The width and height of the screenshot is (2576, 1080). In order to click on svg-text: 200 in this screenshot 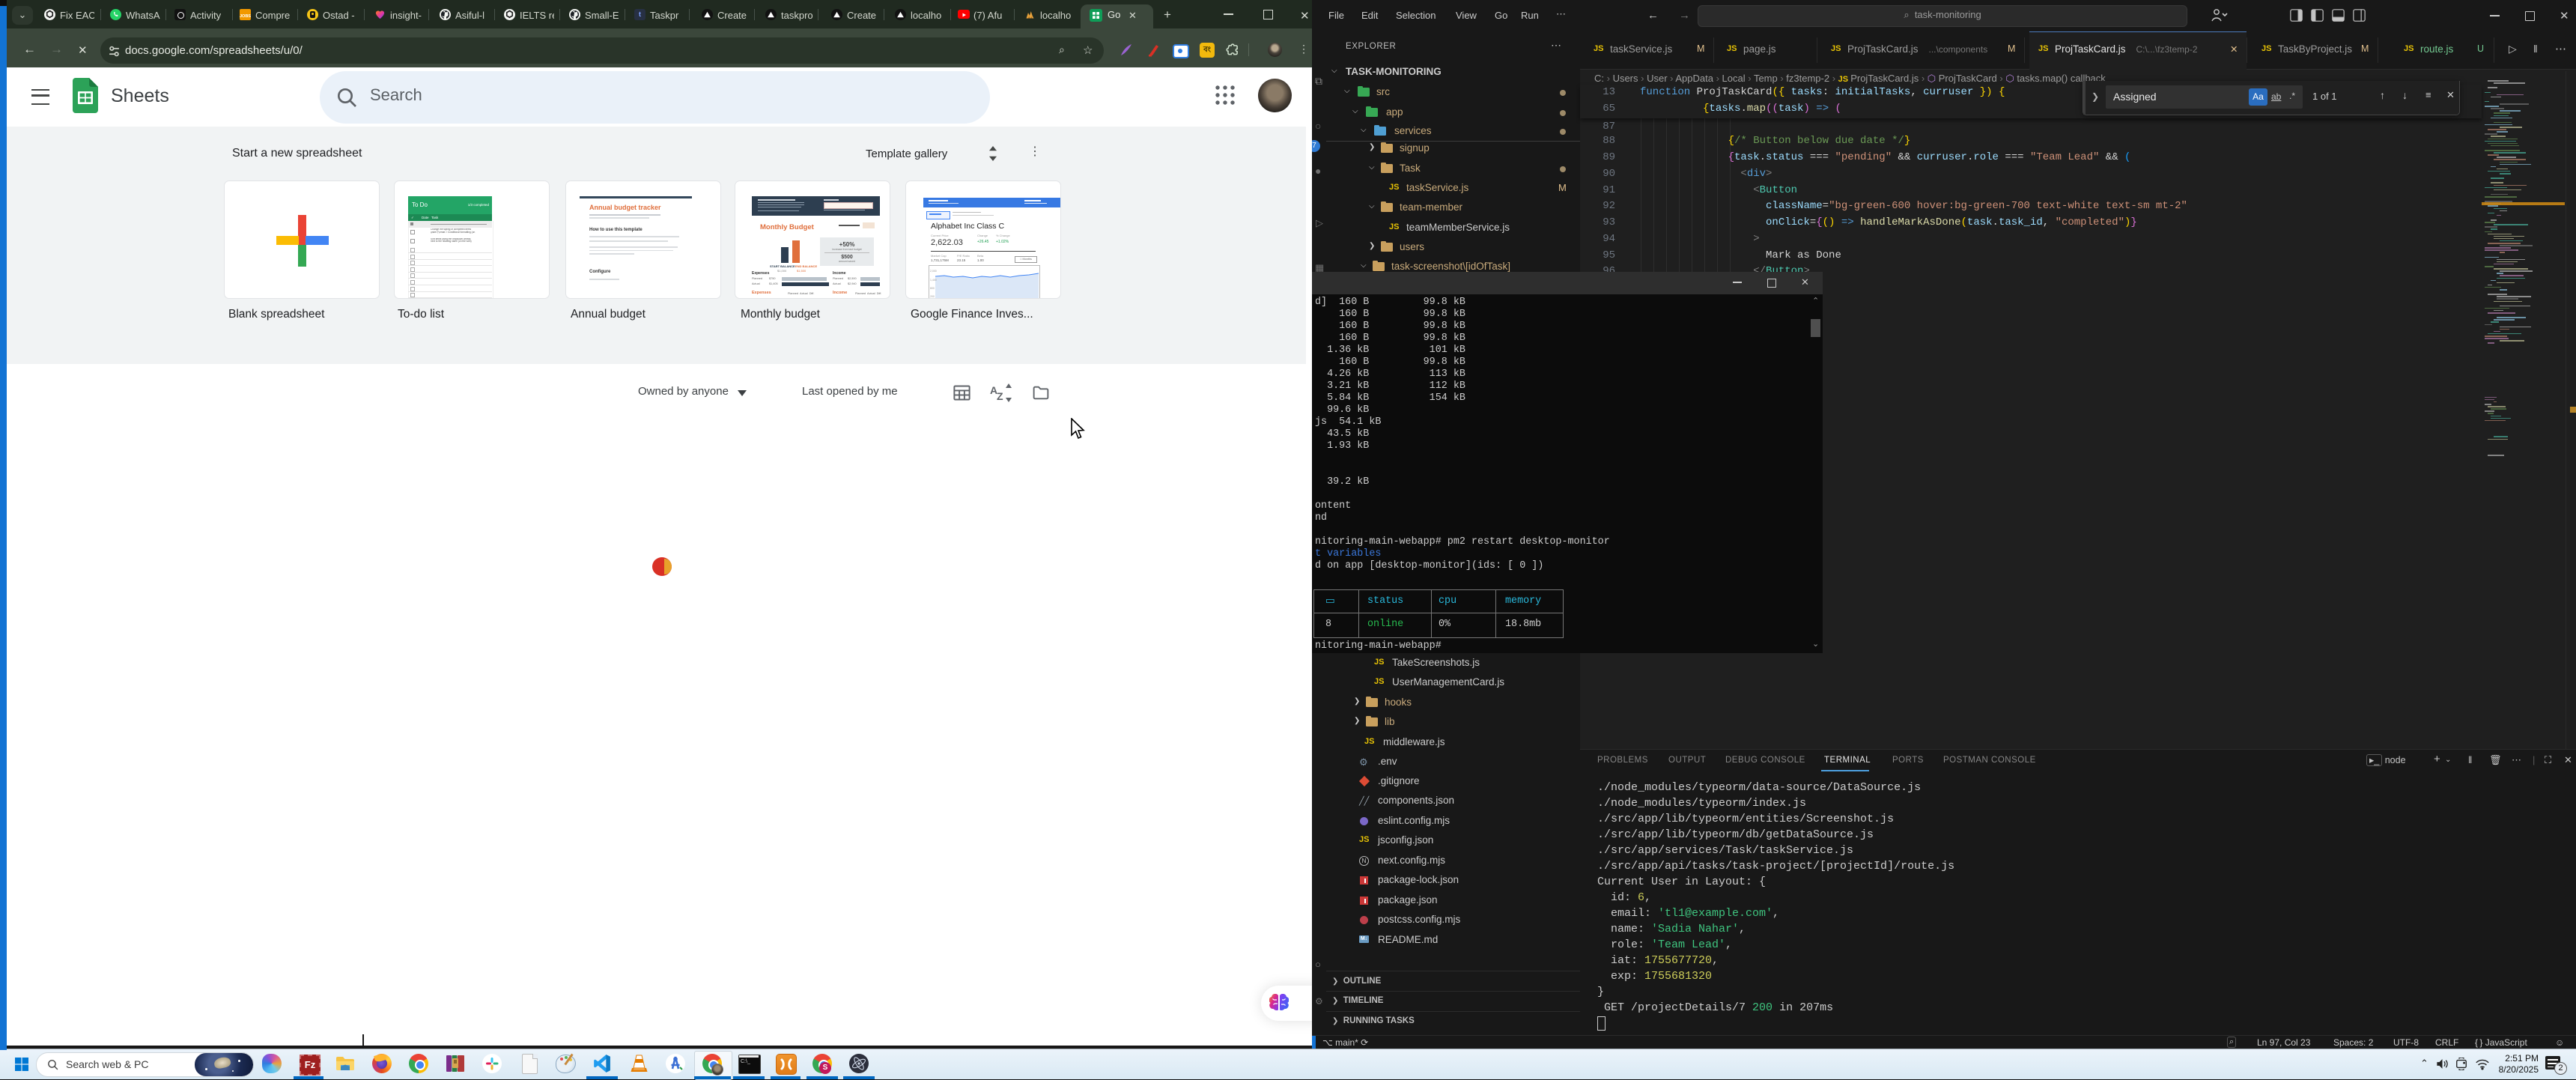, I will do `click(932, 296)`.